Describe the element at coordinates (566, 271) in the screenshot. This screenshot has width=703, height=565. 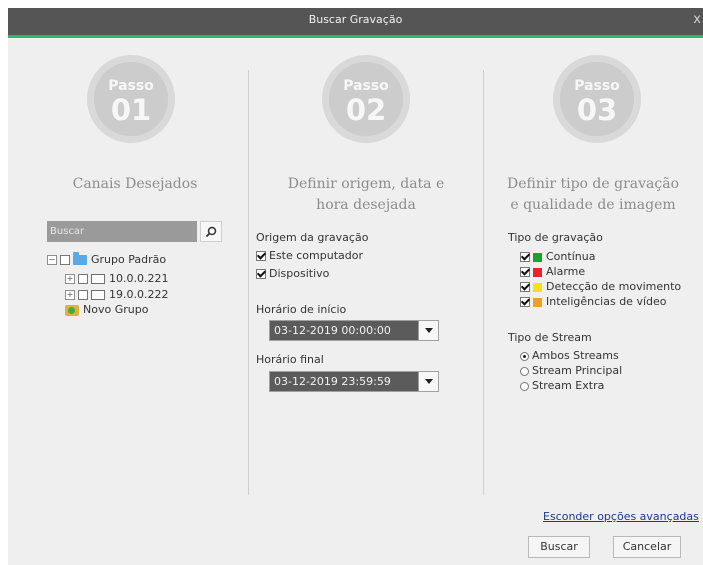
I see `record-type-name: Alarme` at that location.